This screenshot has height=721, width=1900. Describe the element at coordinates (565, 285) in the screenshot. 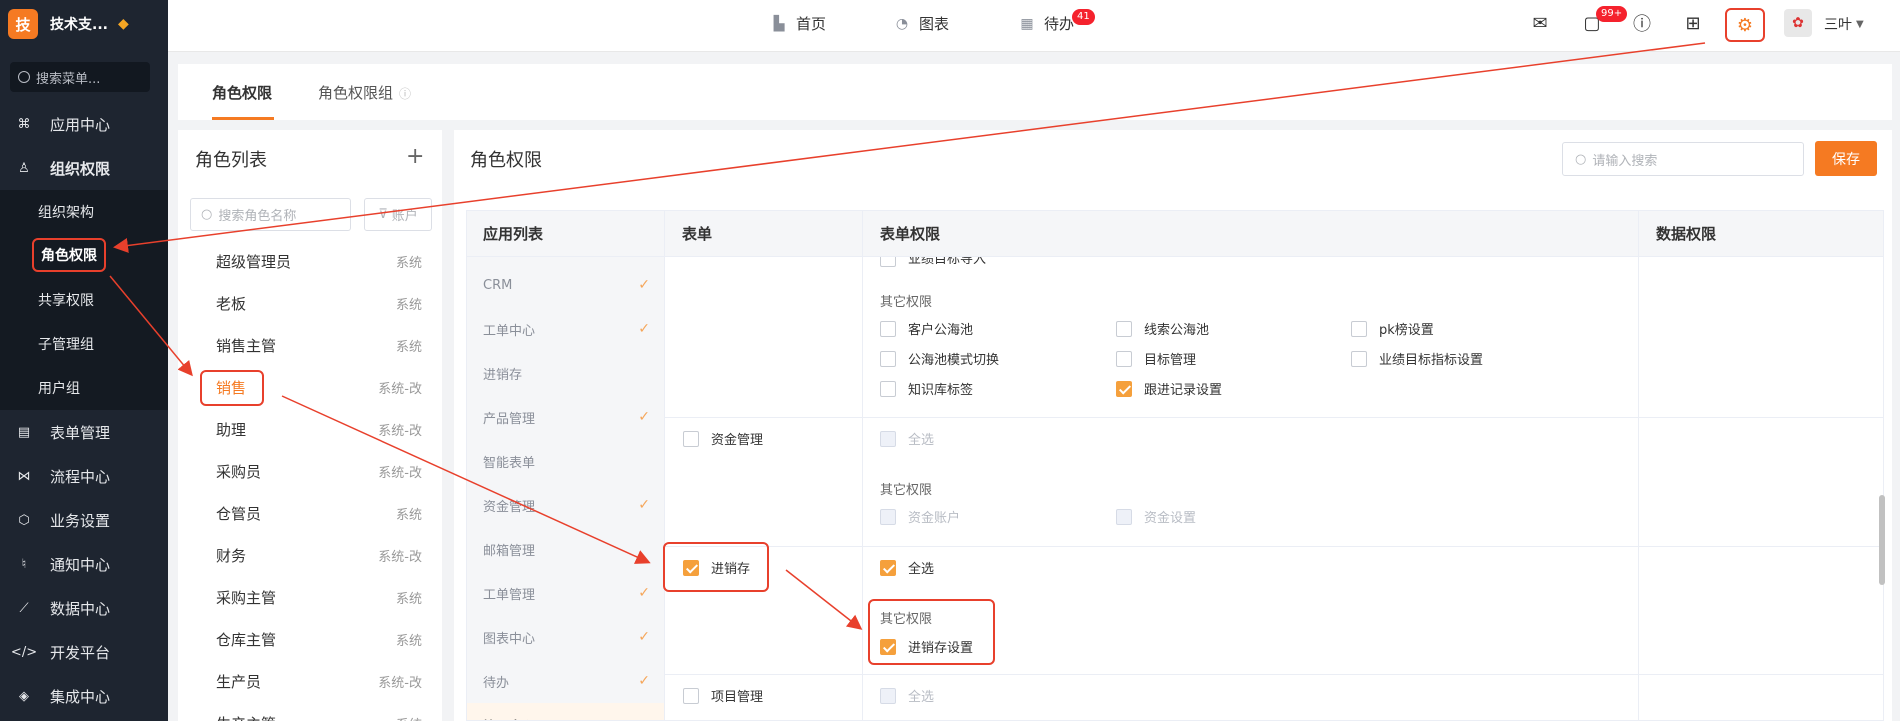

I see `app-list-item: CRM ✓` at that location.